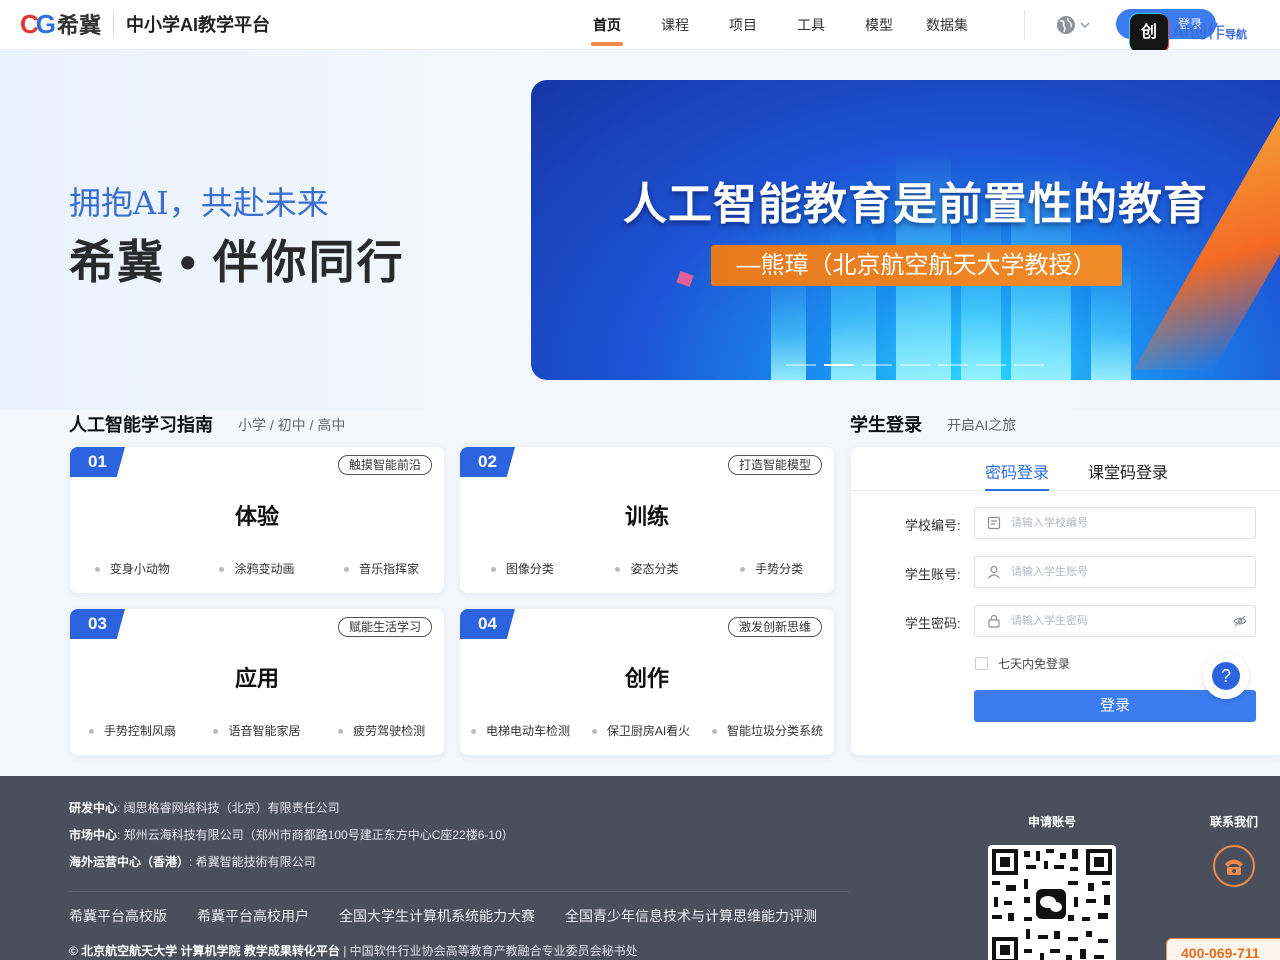 The width and height of the screenshot is (1280, 960). Describe the element at coordinates (145, 24) in the screenshot. I see `logo: CG 希冀 中小学AI教学平台` at that location.